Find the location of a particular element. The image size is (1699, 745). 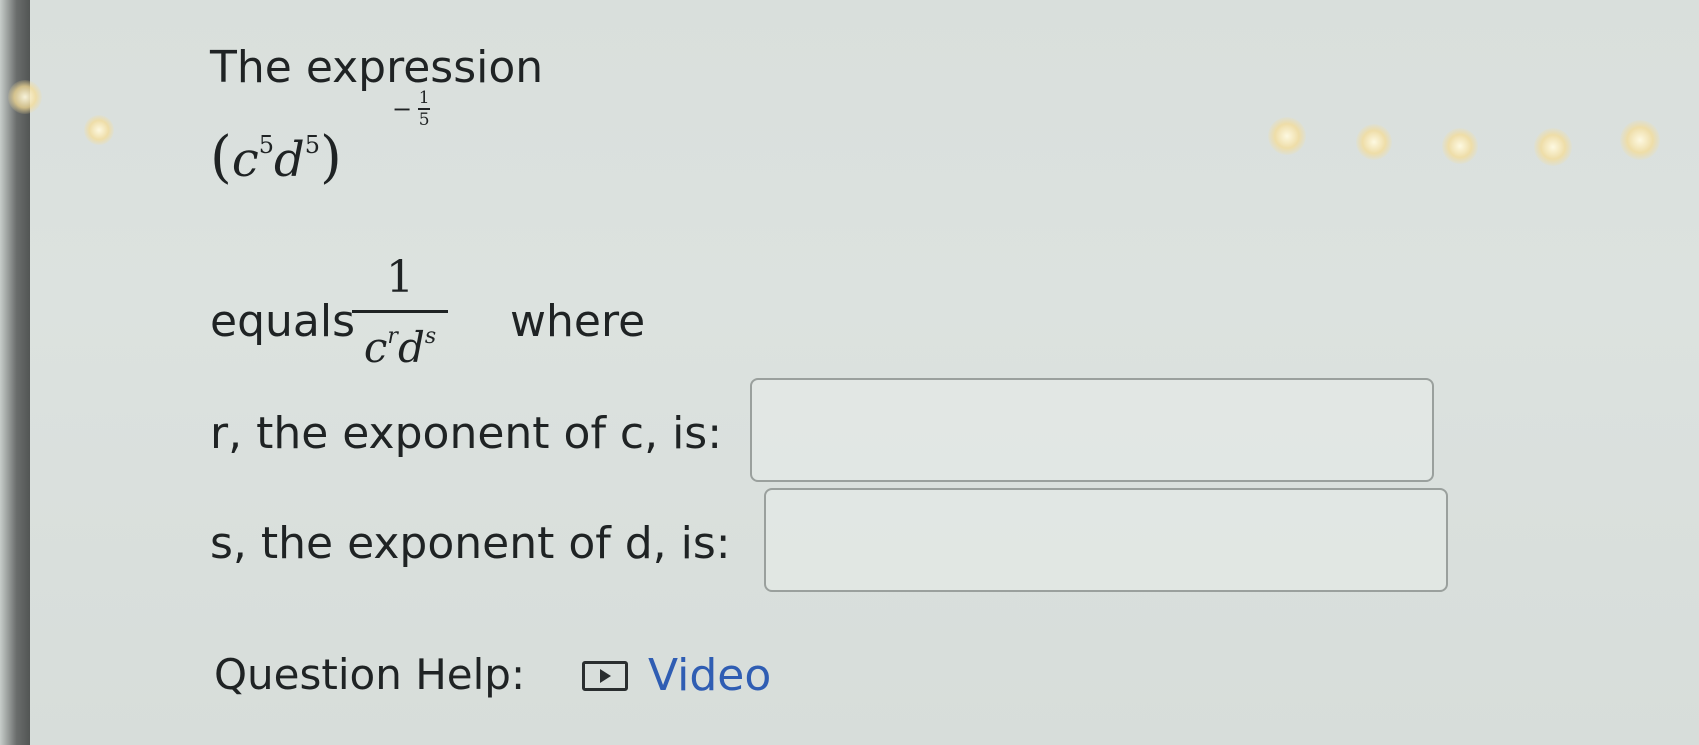

play-icon is located at coordinates (605, 675).